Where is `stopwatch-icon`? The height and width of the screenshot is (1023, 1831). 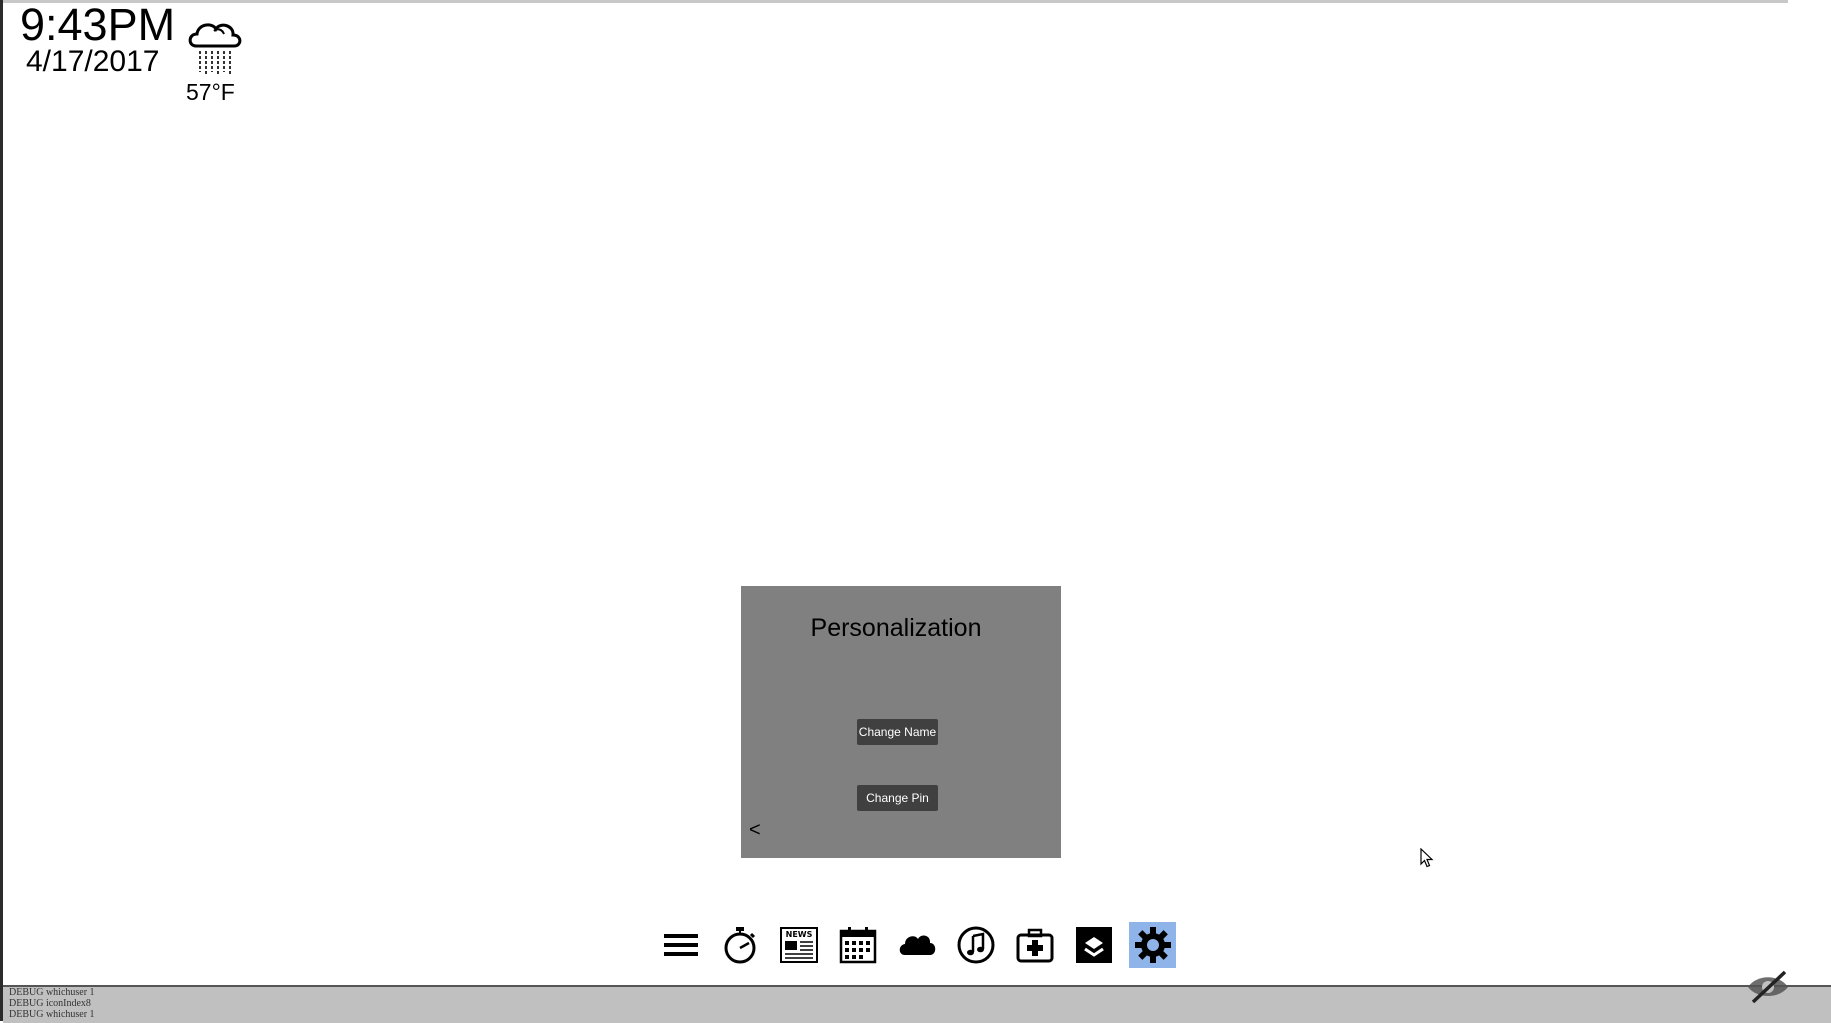
stopwatch-icon is located at coordinates (739, 945).